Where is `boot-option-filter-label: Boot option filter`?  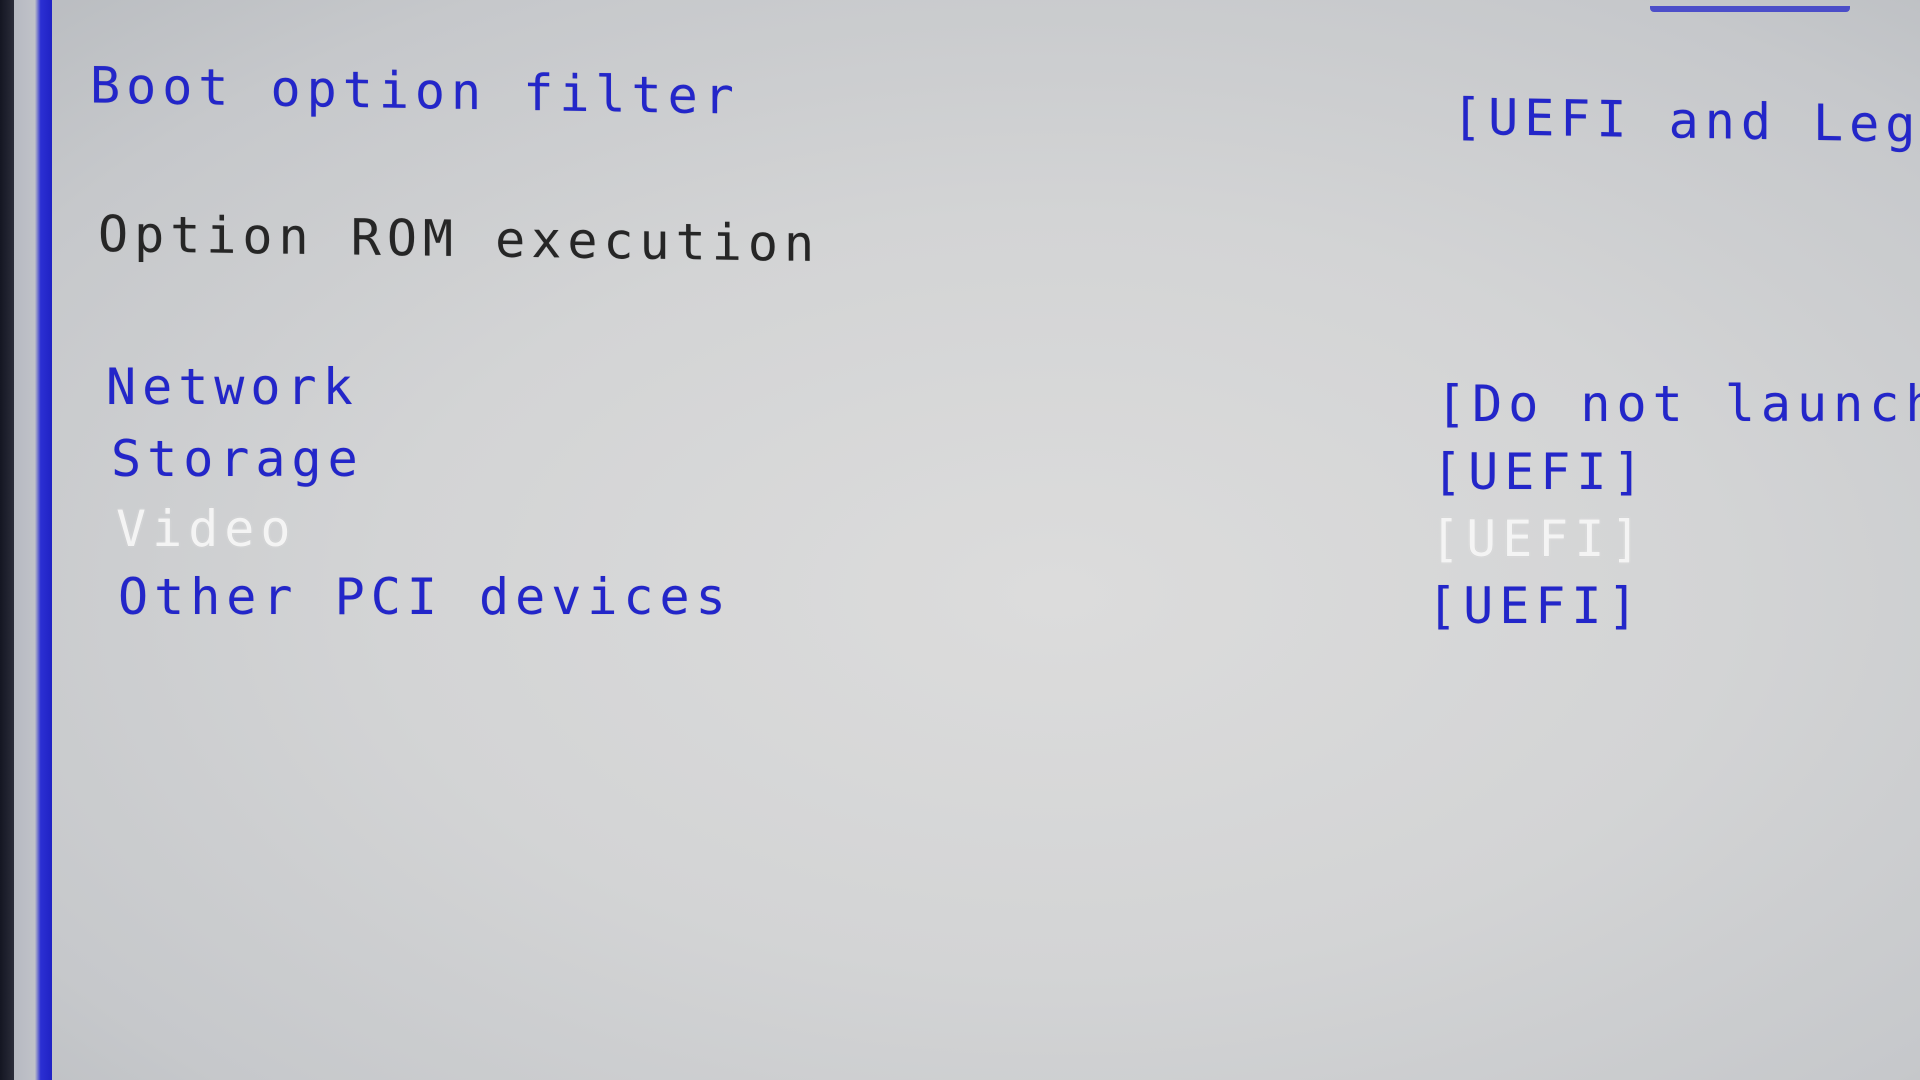 boot-option-filter-label: Boot option filter is located at coordinates (415, 90).